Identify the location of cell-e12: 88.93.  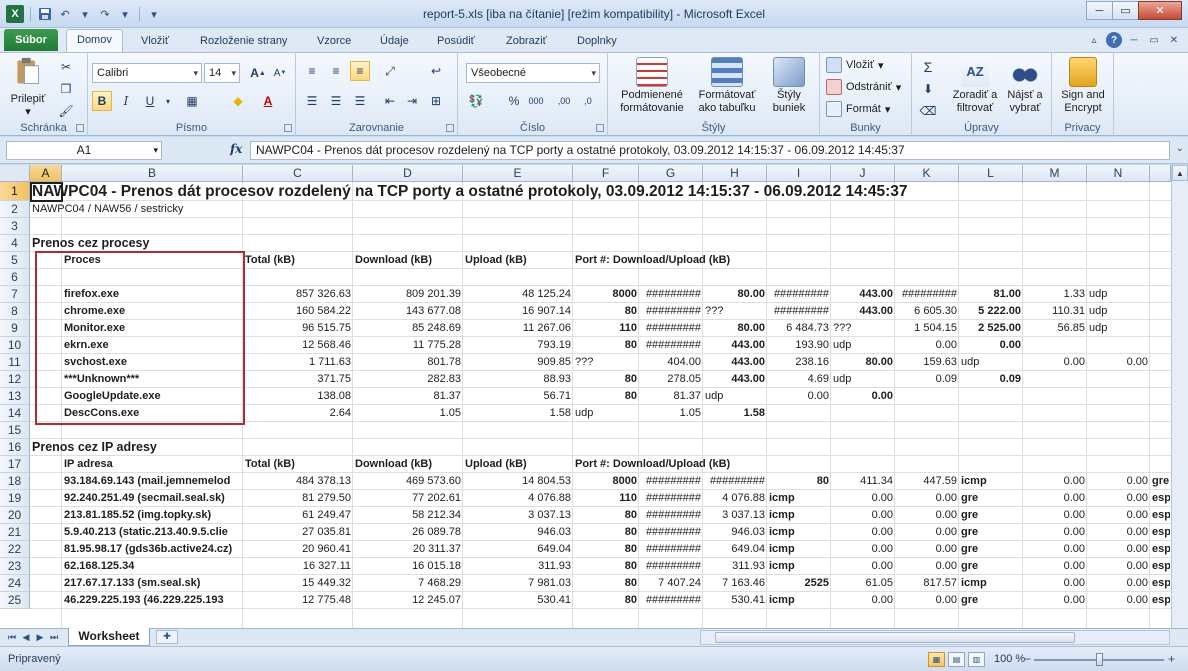
(518, 379).